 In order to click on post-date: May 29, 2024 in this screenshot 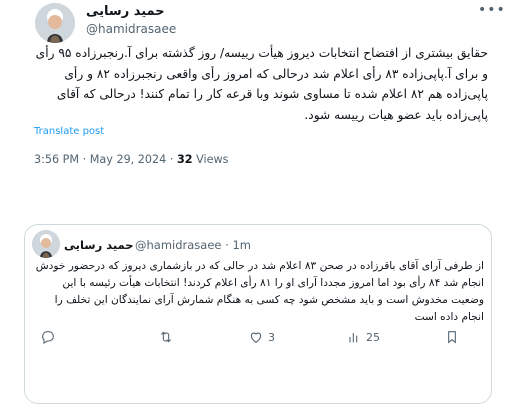, I will do `click(128, 159)`.